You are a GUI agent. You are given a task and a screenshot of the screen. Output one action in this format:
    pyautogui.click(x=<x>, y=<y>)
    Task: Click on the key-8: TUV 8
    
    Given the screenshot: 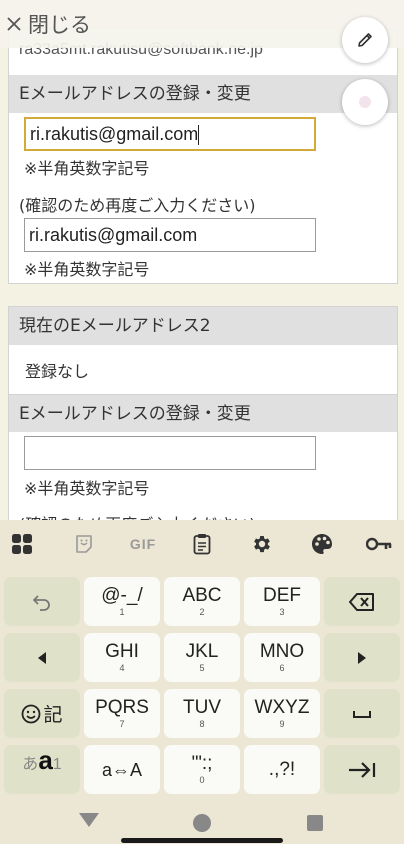 What is the action you would take?
    pyautogui.click(x=202, y=713)
    